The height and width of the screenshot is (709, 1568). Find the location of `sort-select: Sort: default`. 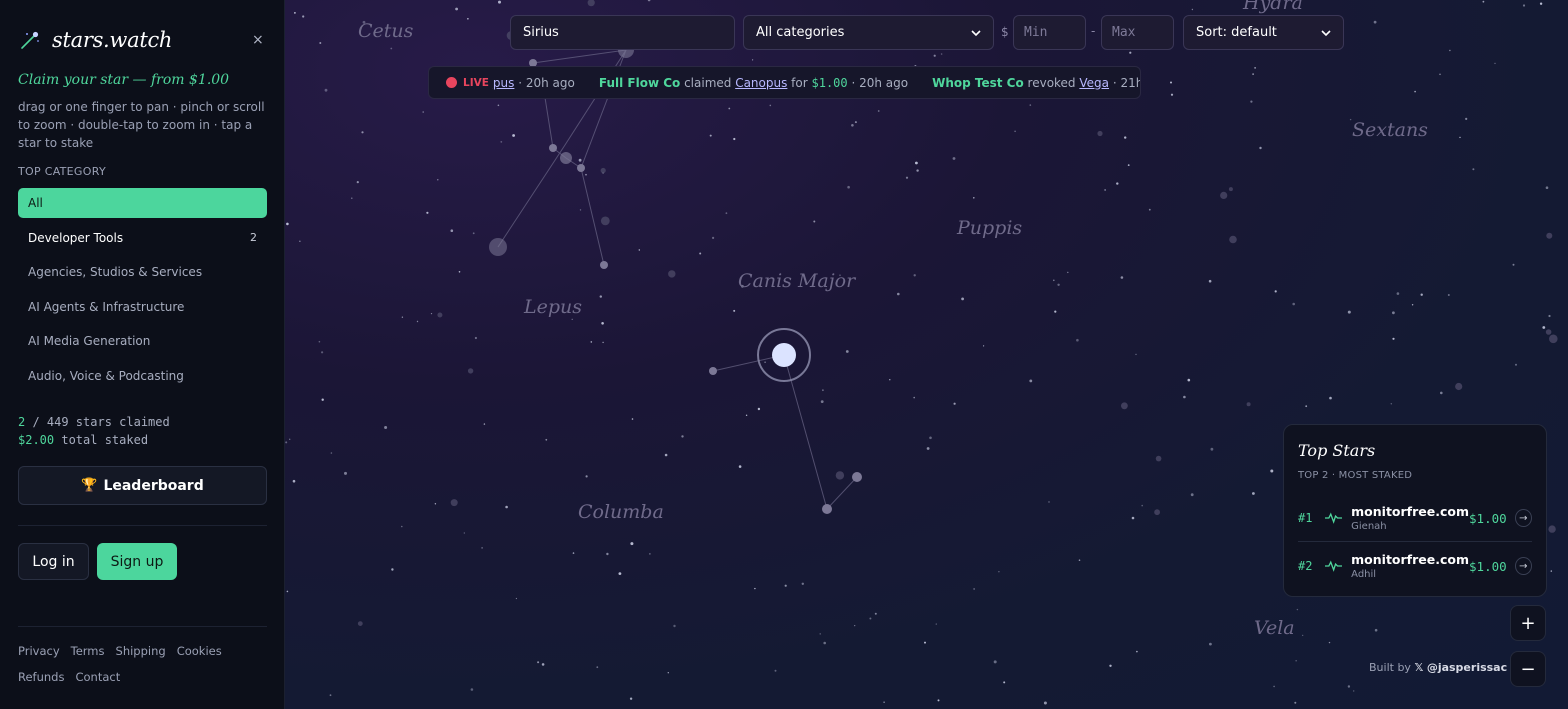

sort-select: Sort: default is located at coordinates (1263, 32).